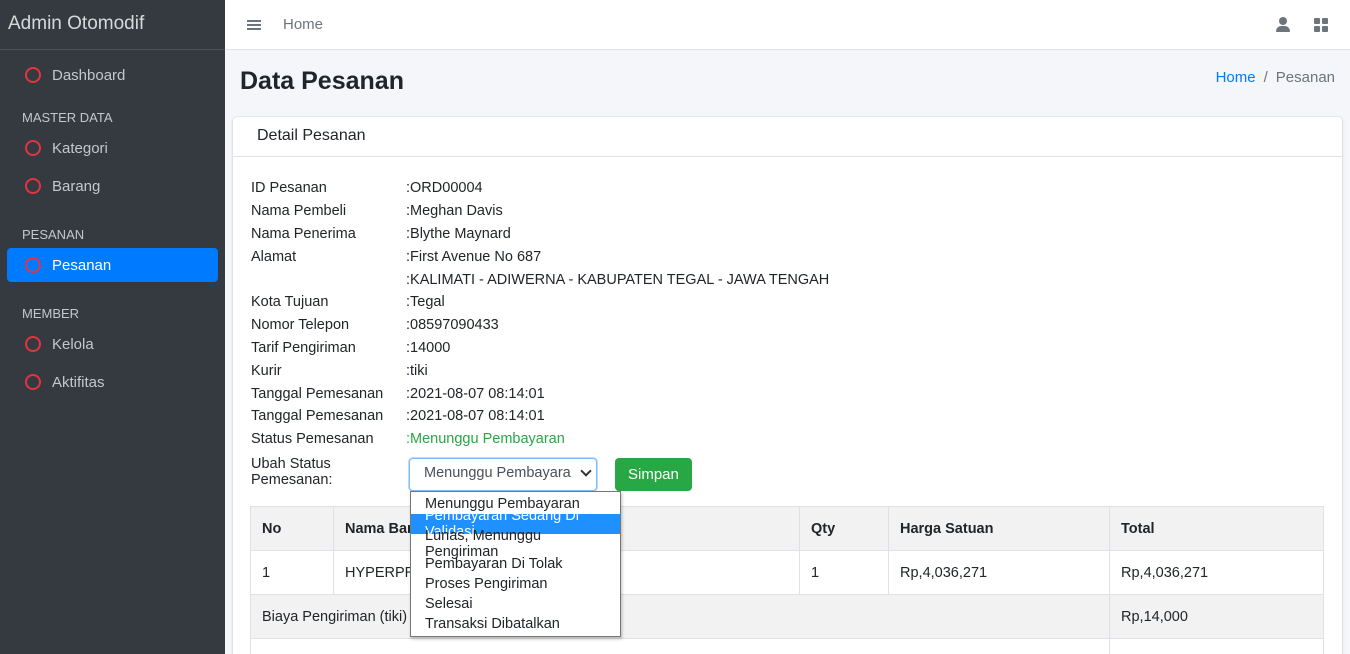 This screenshot has width=1350, height=654. I want to click on detail-row-courier: Kurir :tiki, so click(540, 370).